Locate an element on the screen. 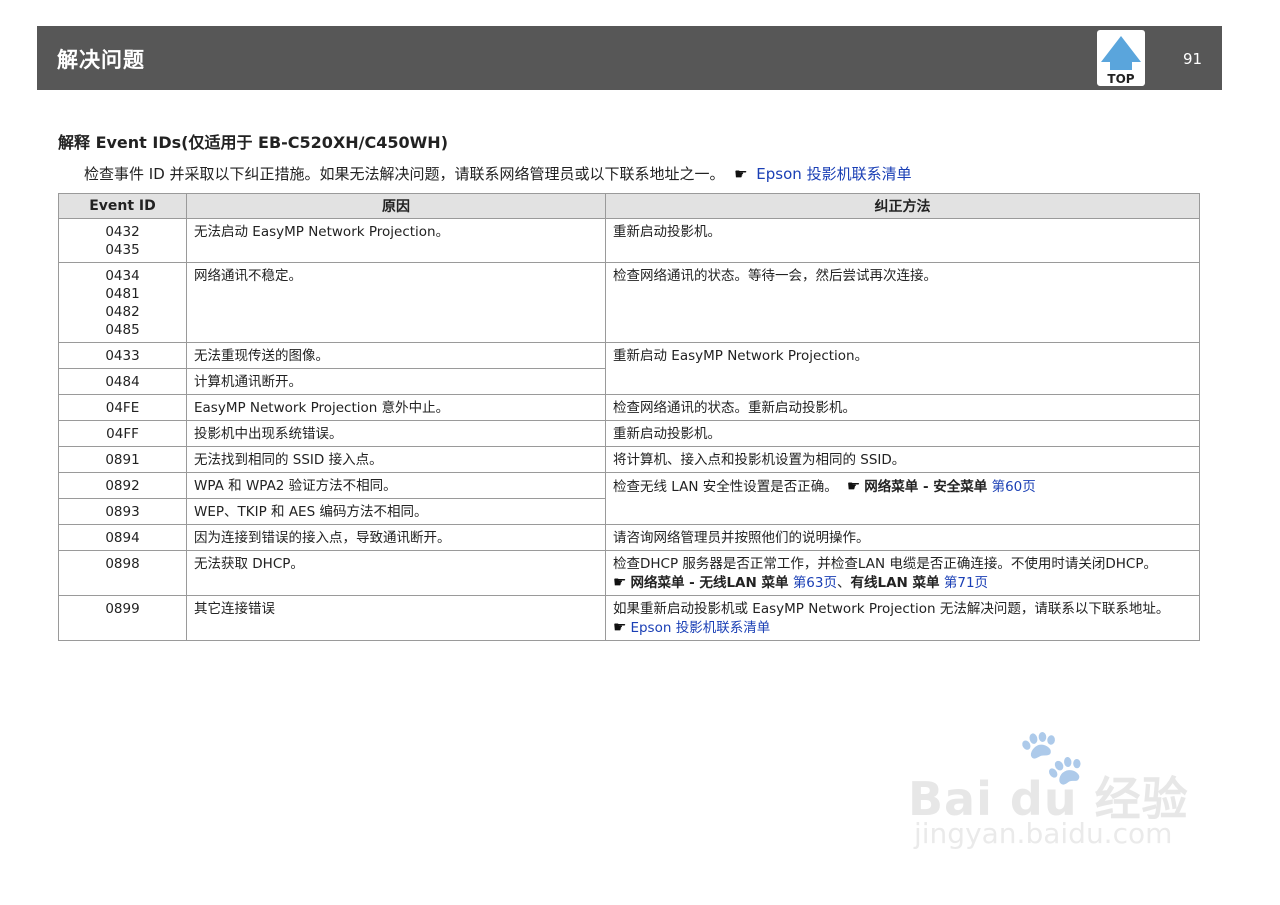 This screenshot has height=905, width=1280. event-id: 0433 is located at coordinates (122, 356).